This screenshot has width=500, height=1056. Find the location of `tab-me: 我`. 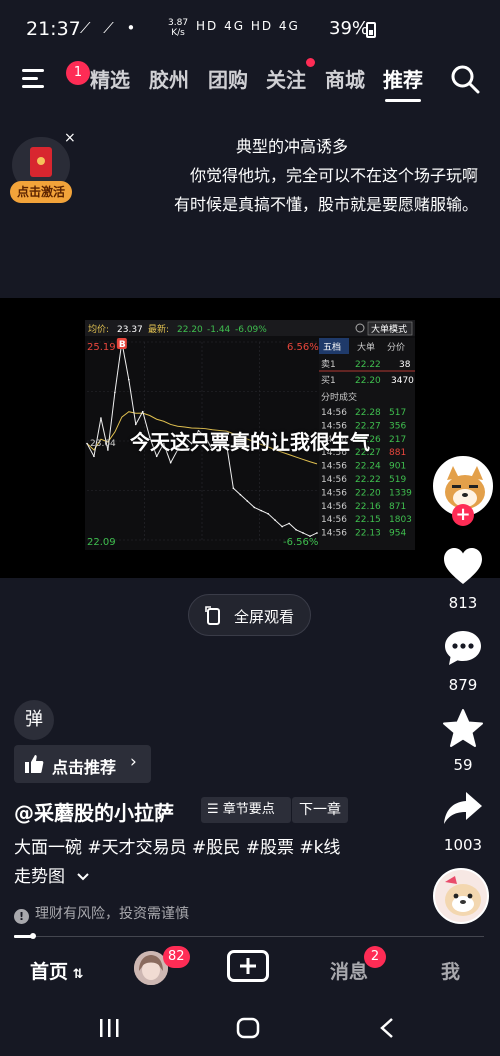

tab-me: 我 is located at coordinates (450, 970).